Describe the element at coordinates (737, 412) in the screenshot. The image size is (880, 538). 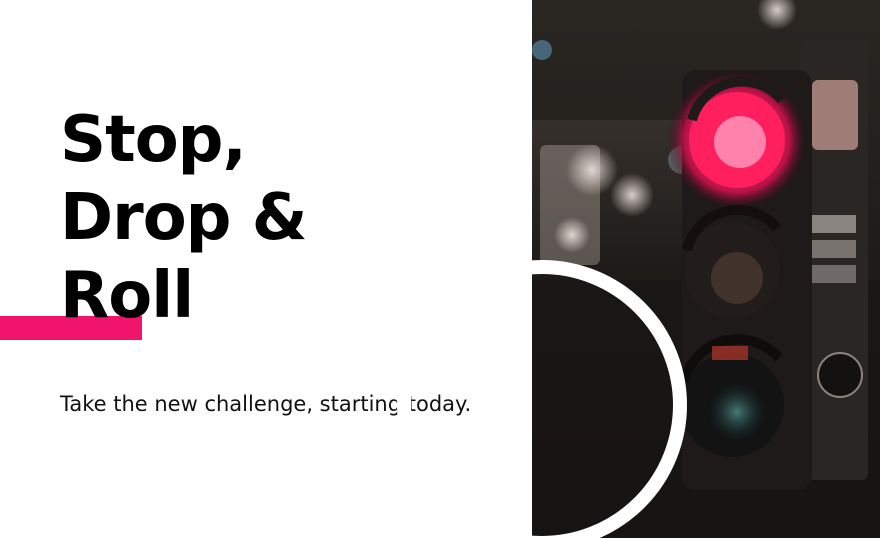
I see `green-light-lens` at that location.